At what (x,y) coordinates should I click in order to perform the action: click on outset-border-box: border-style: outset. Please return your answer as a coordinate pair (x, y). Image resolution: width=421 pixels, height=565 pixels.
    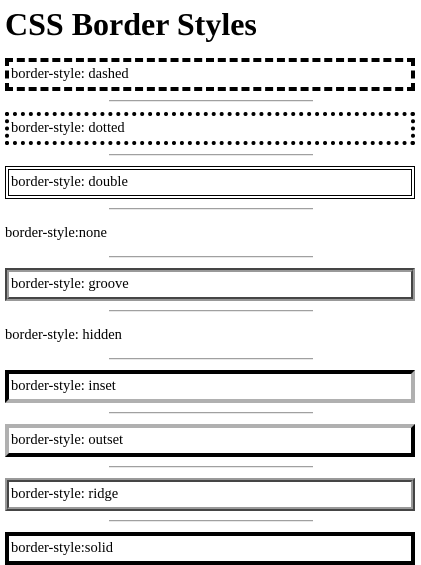
    Looking at the image, I should click on (210, 440).